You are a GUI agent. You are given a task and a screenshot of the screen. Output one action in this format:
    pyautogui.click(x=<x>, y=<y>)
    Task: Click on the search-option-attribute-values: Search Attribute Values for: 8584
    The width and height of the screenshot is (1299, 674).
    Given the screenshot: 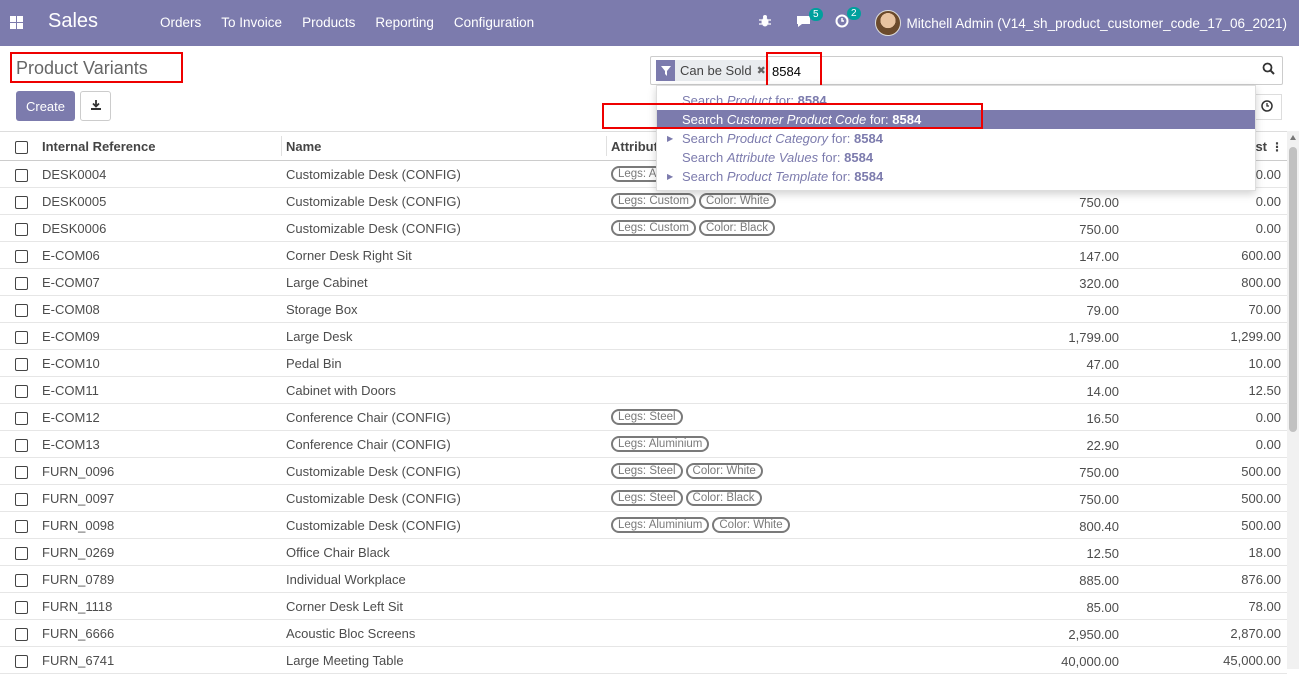 What is the action you would take?
    pyautogui.click(x=956, y=157)
    